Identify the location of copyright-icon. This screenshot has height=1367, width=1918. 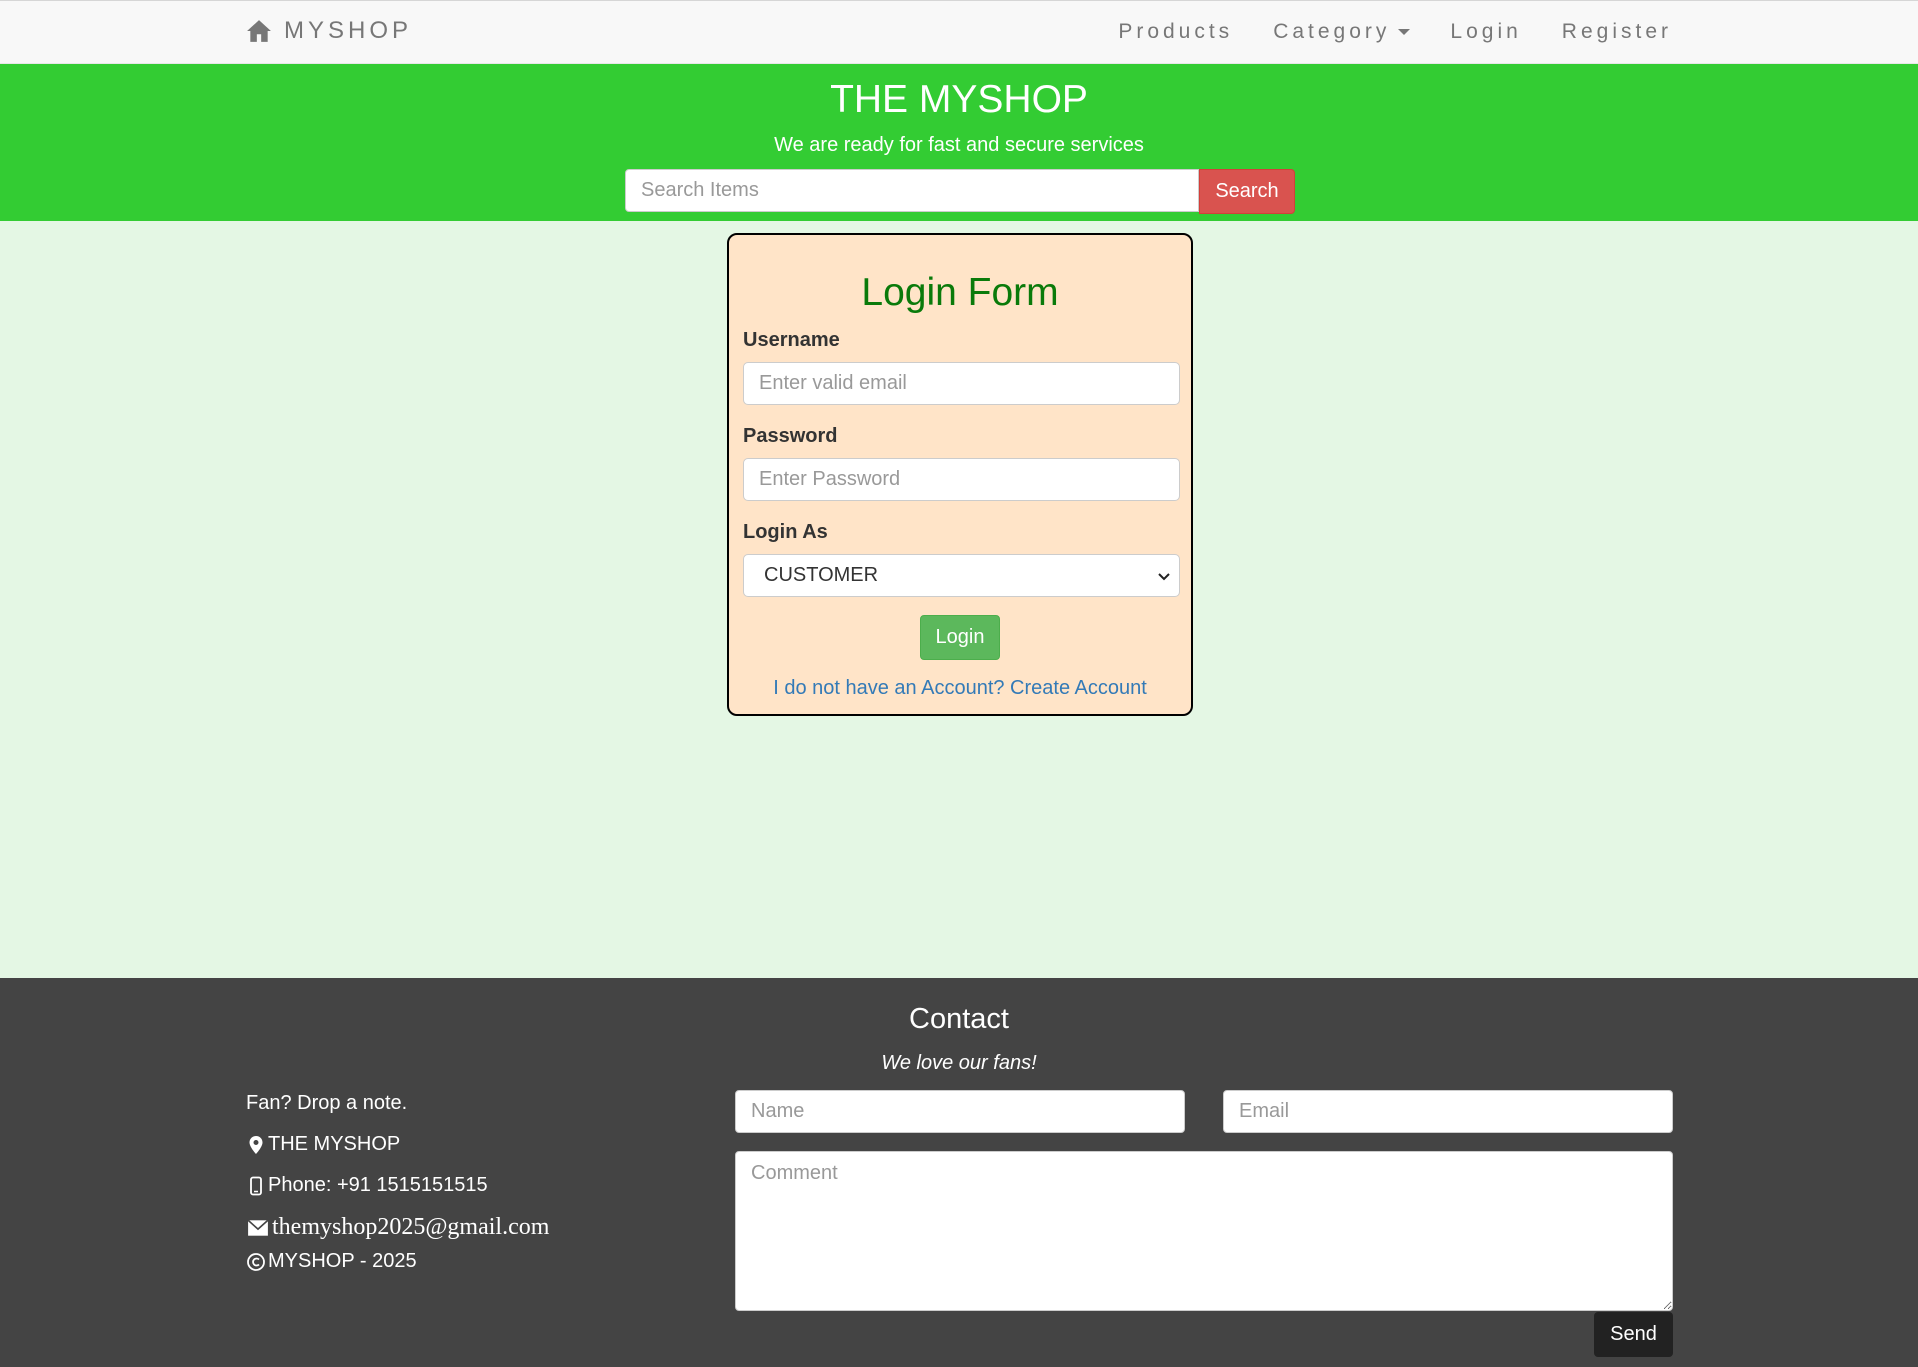
(256, 1261).